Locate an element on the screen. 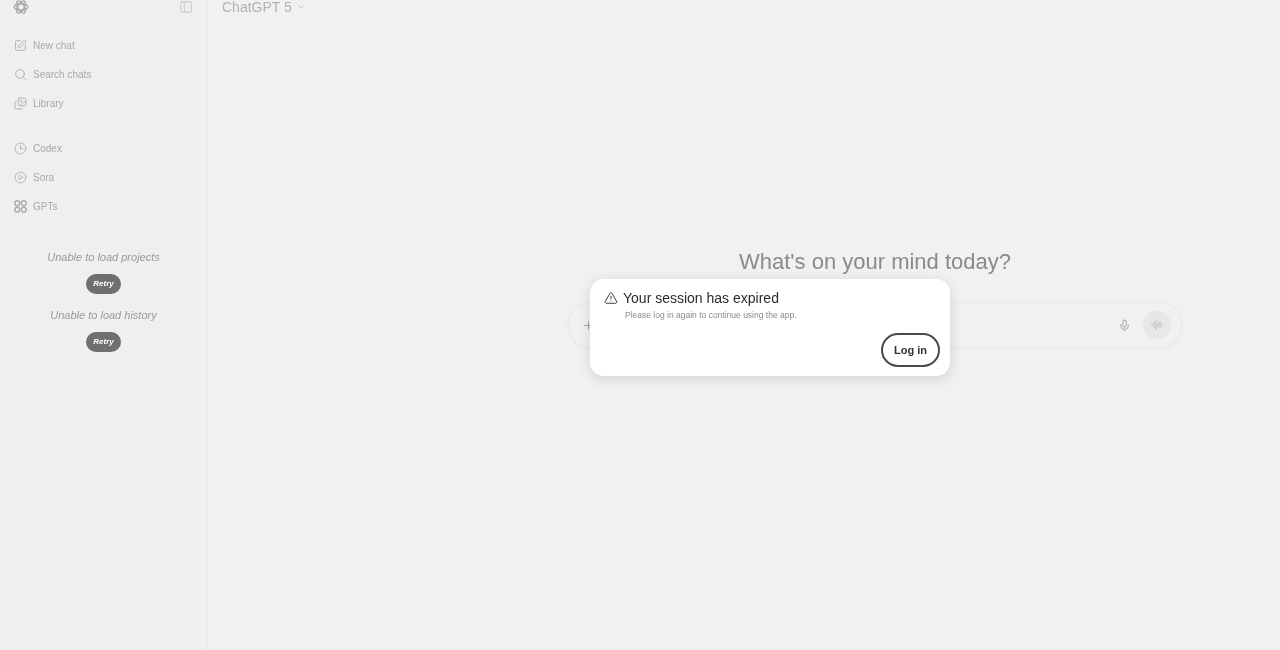 The image size is (1280, 650). nav-item: Search chats is located at coordinates (46, 74).